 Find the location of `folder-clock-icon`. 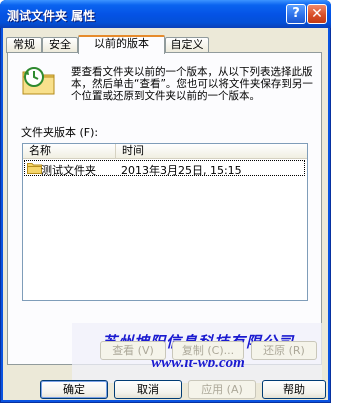

folder-clock-icon is located at coordinates (38, 81).